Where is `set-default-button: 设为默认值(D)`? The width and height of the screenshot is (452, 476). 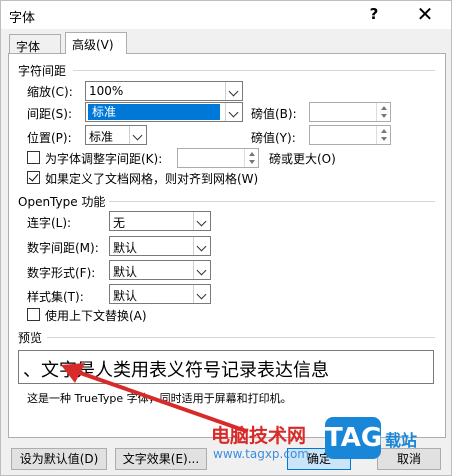
set-default-button: 设为默认值(D) is located at coordinates (59, 459).